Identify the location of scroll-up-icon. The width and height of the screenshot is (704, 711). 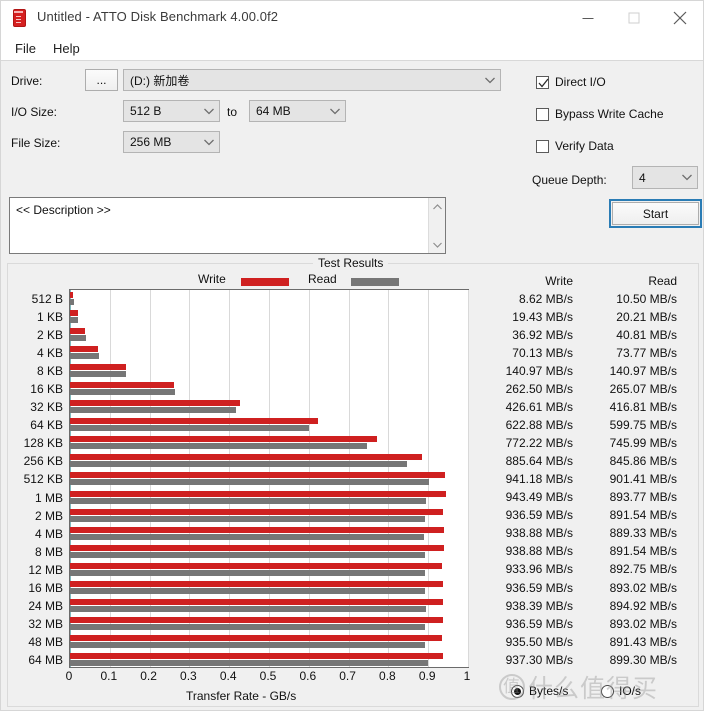
(437, 206).